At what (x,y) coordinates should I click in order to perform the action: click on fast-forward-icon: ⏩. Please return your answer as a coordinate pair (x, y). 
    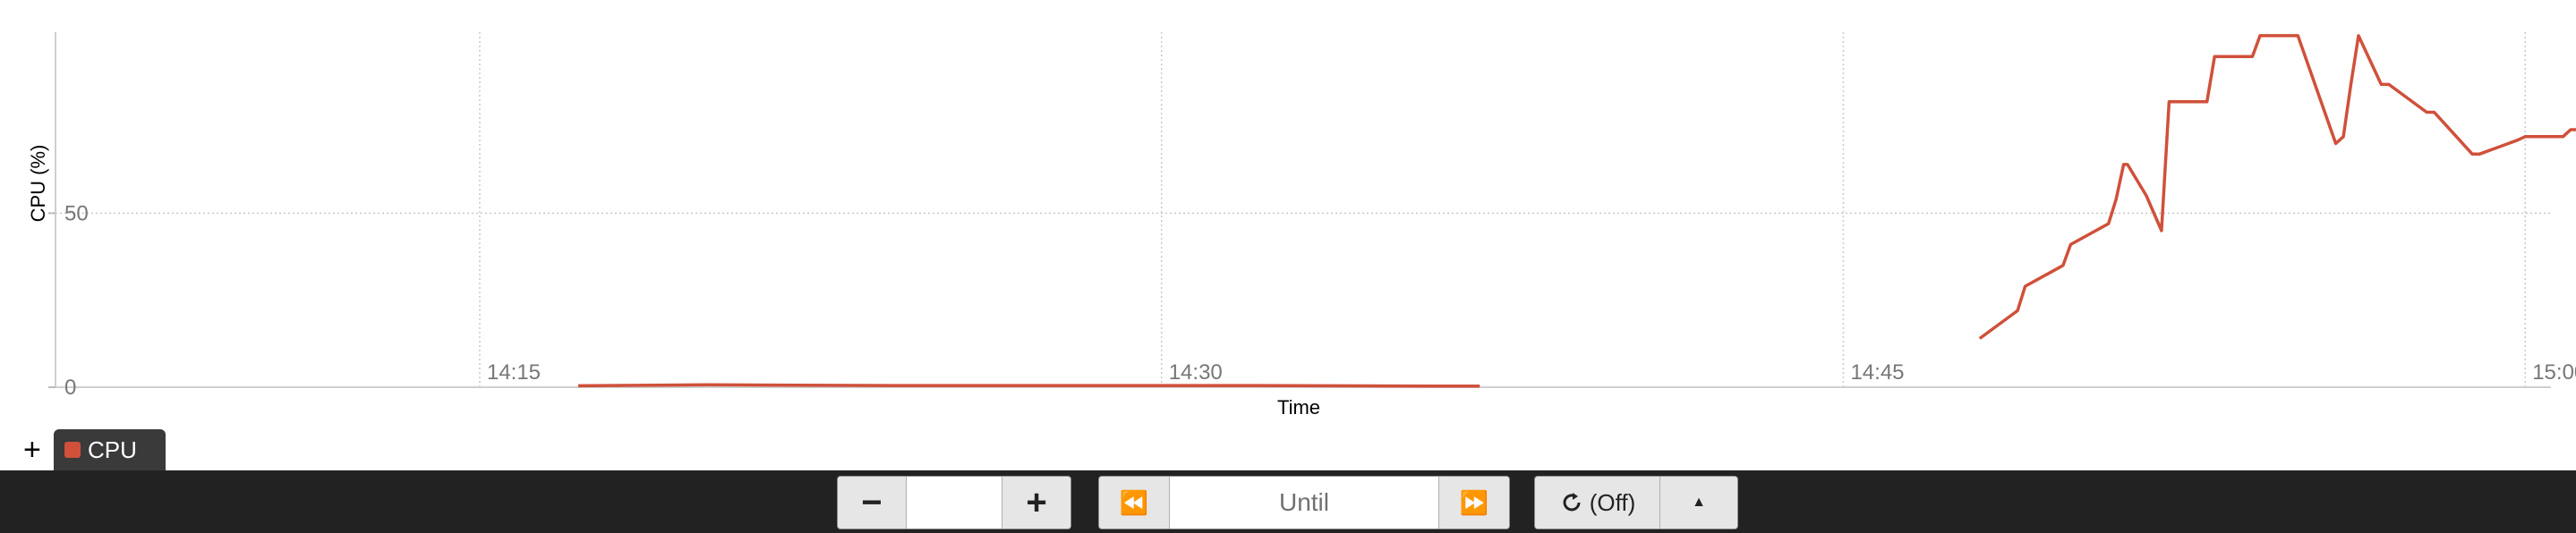
    Looking at the image, I should click on (1474, 503).